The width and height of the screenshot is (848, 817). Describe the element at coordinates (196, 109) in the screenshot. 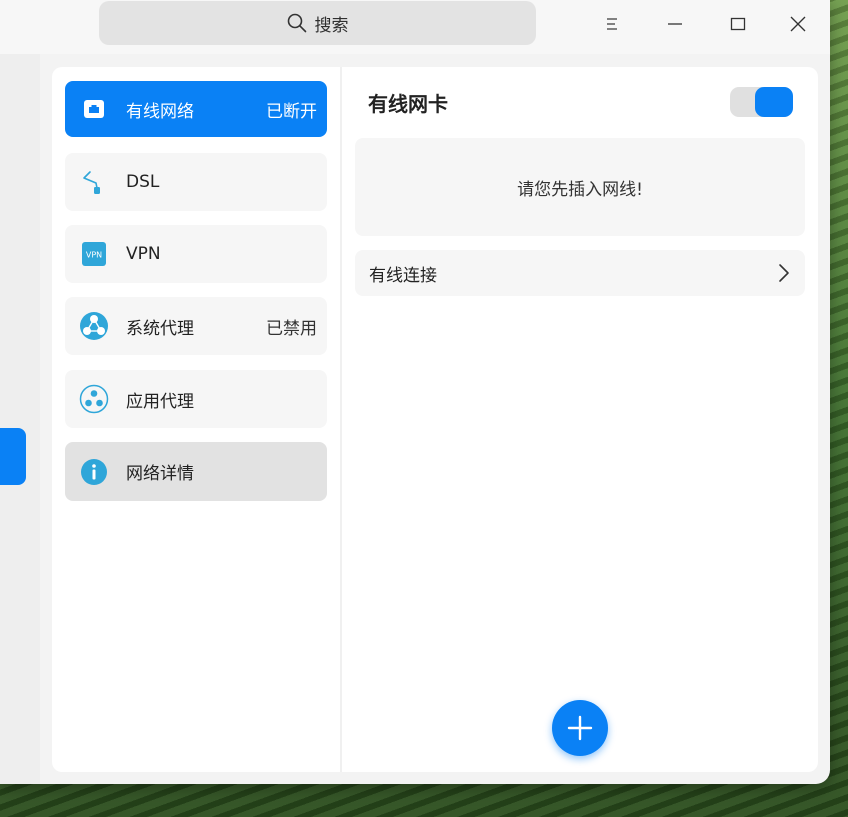

I see `sidebar-item-wired-network: 有线网络 已断开` at that location.